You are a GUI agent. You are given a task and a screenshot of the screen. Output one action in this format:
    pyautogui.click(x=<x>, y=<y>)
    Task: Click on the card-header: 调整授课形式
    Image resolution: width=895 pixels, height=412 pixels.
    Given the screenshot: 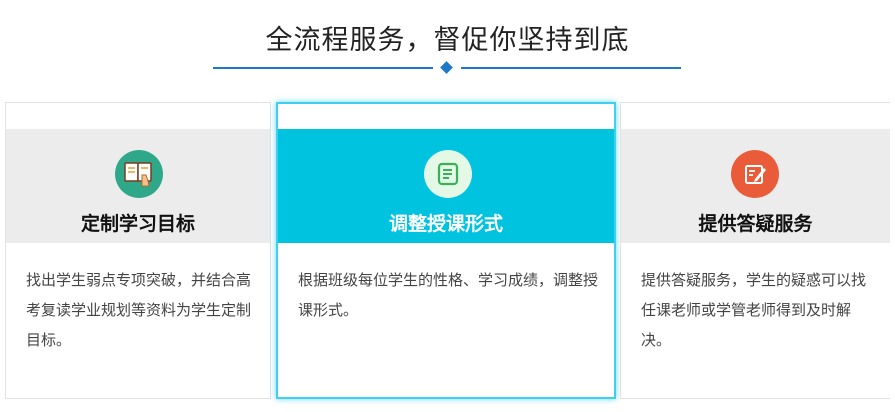 What is the action you would take?
    pyautogui.click(x=446, y=186)
    